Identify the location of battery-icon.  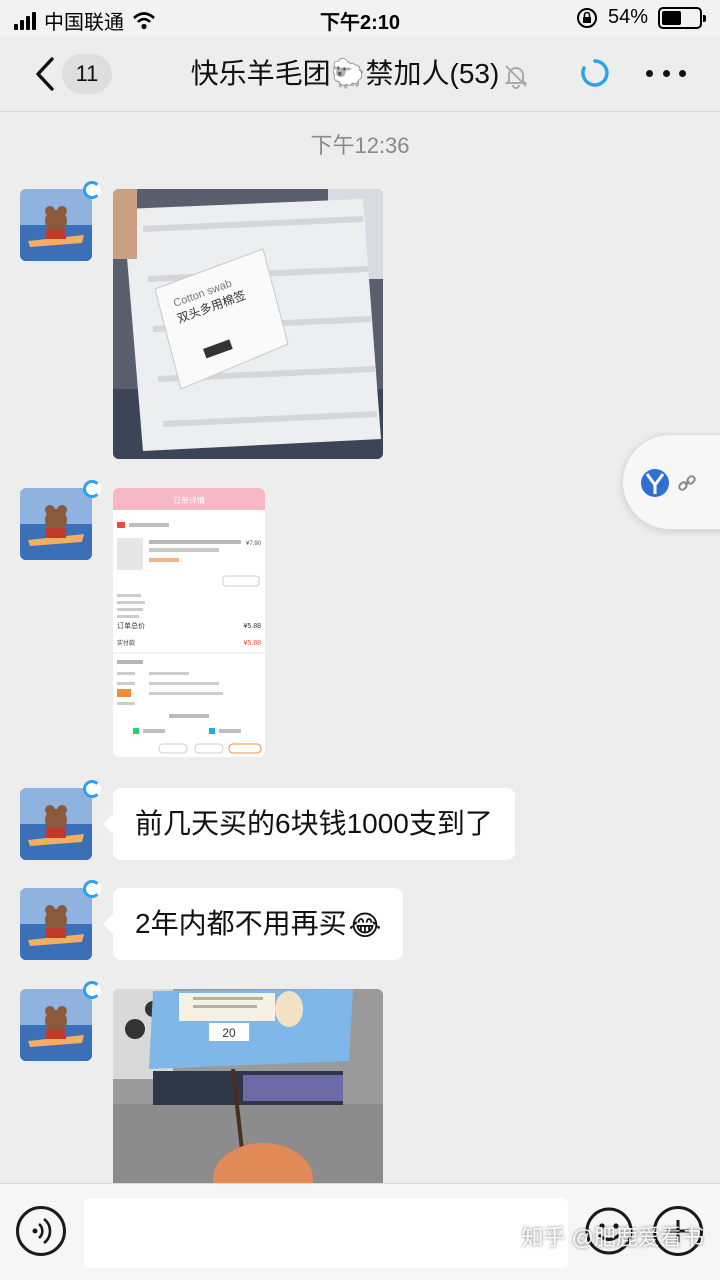
(682, 17).